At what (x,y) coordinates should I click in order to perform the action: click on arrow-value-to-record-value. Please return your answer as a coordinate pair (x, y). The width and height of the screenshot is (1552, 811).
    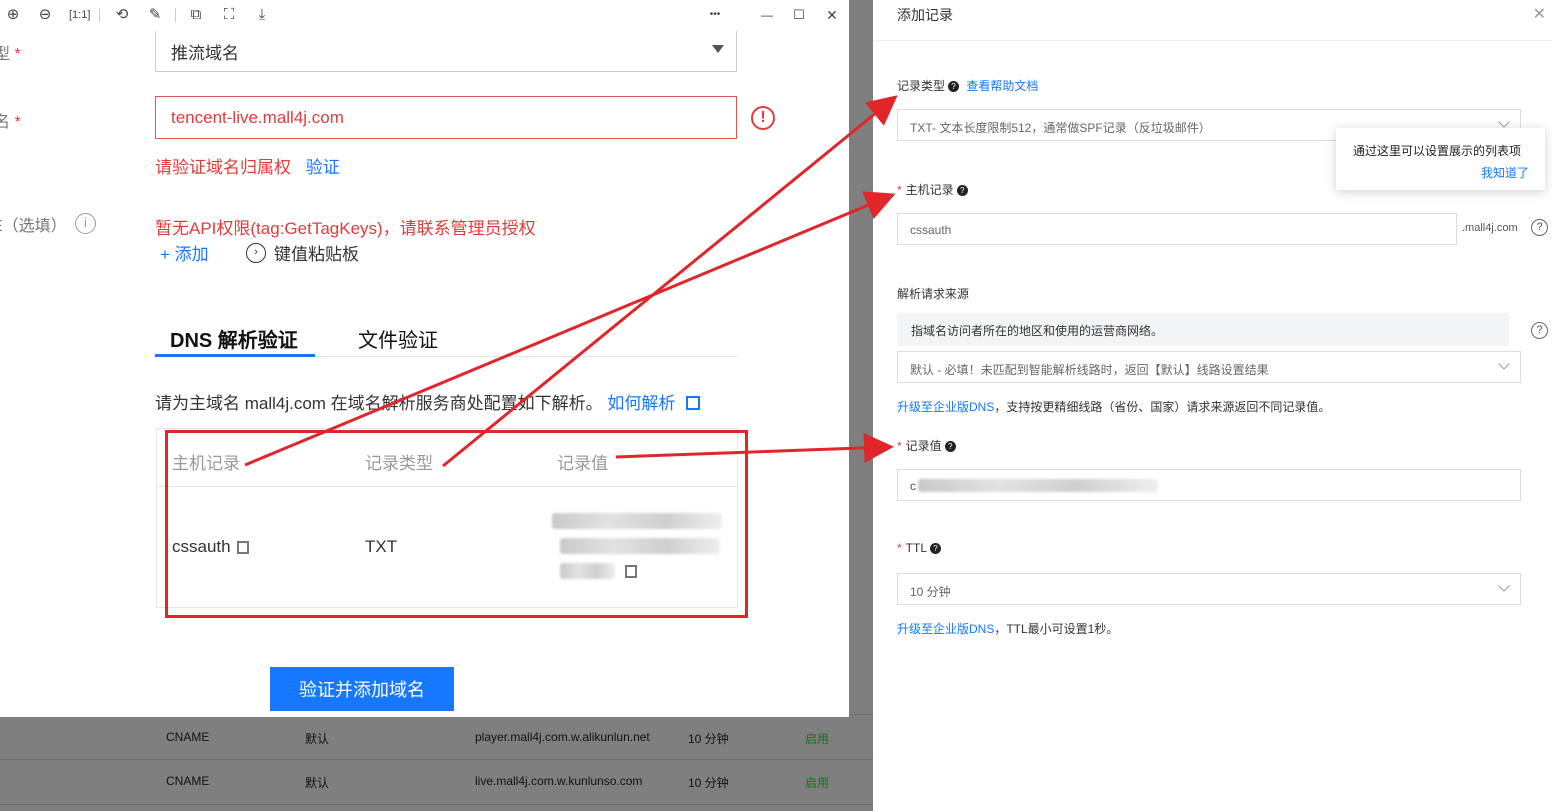
    Looking at the image, I should click on (754, 447).